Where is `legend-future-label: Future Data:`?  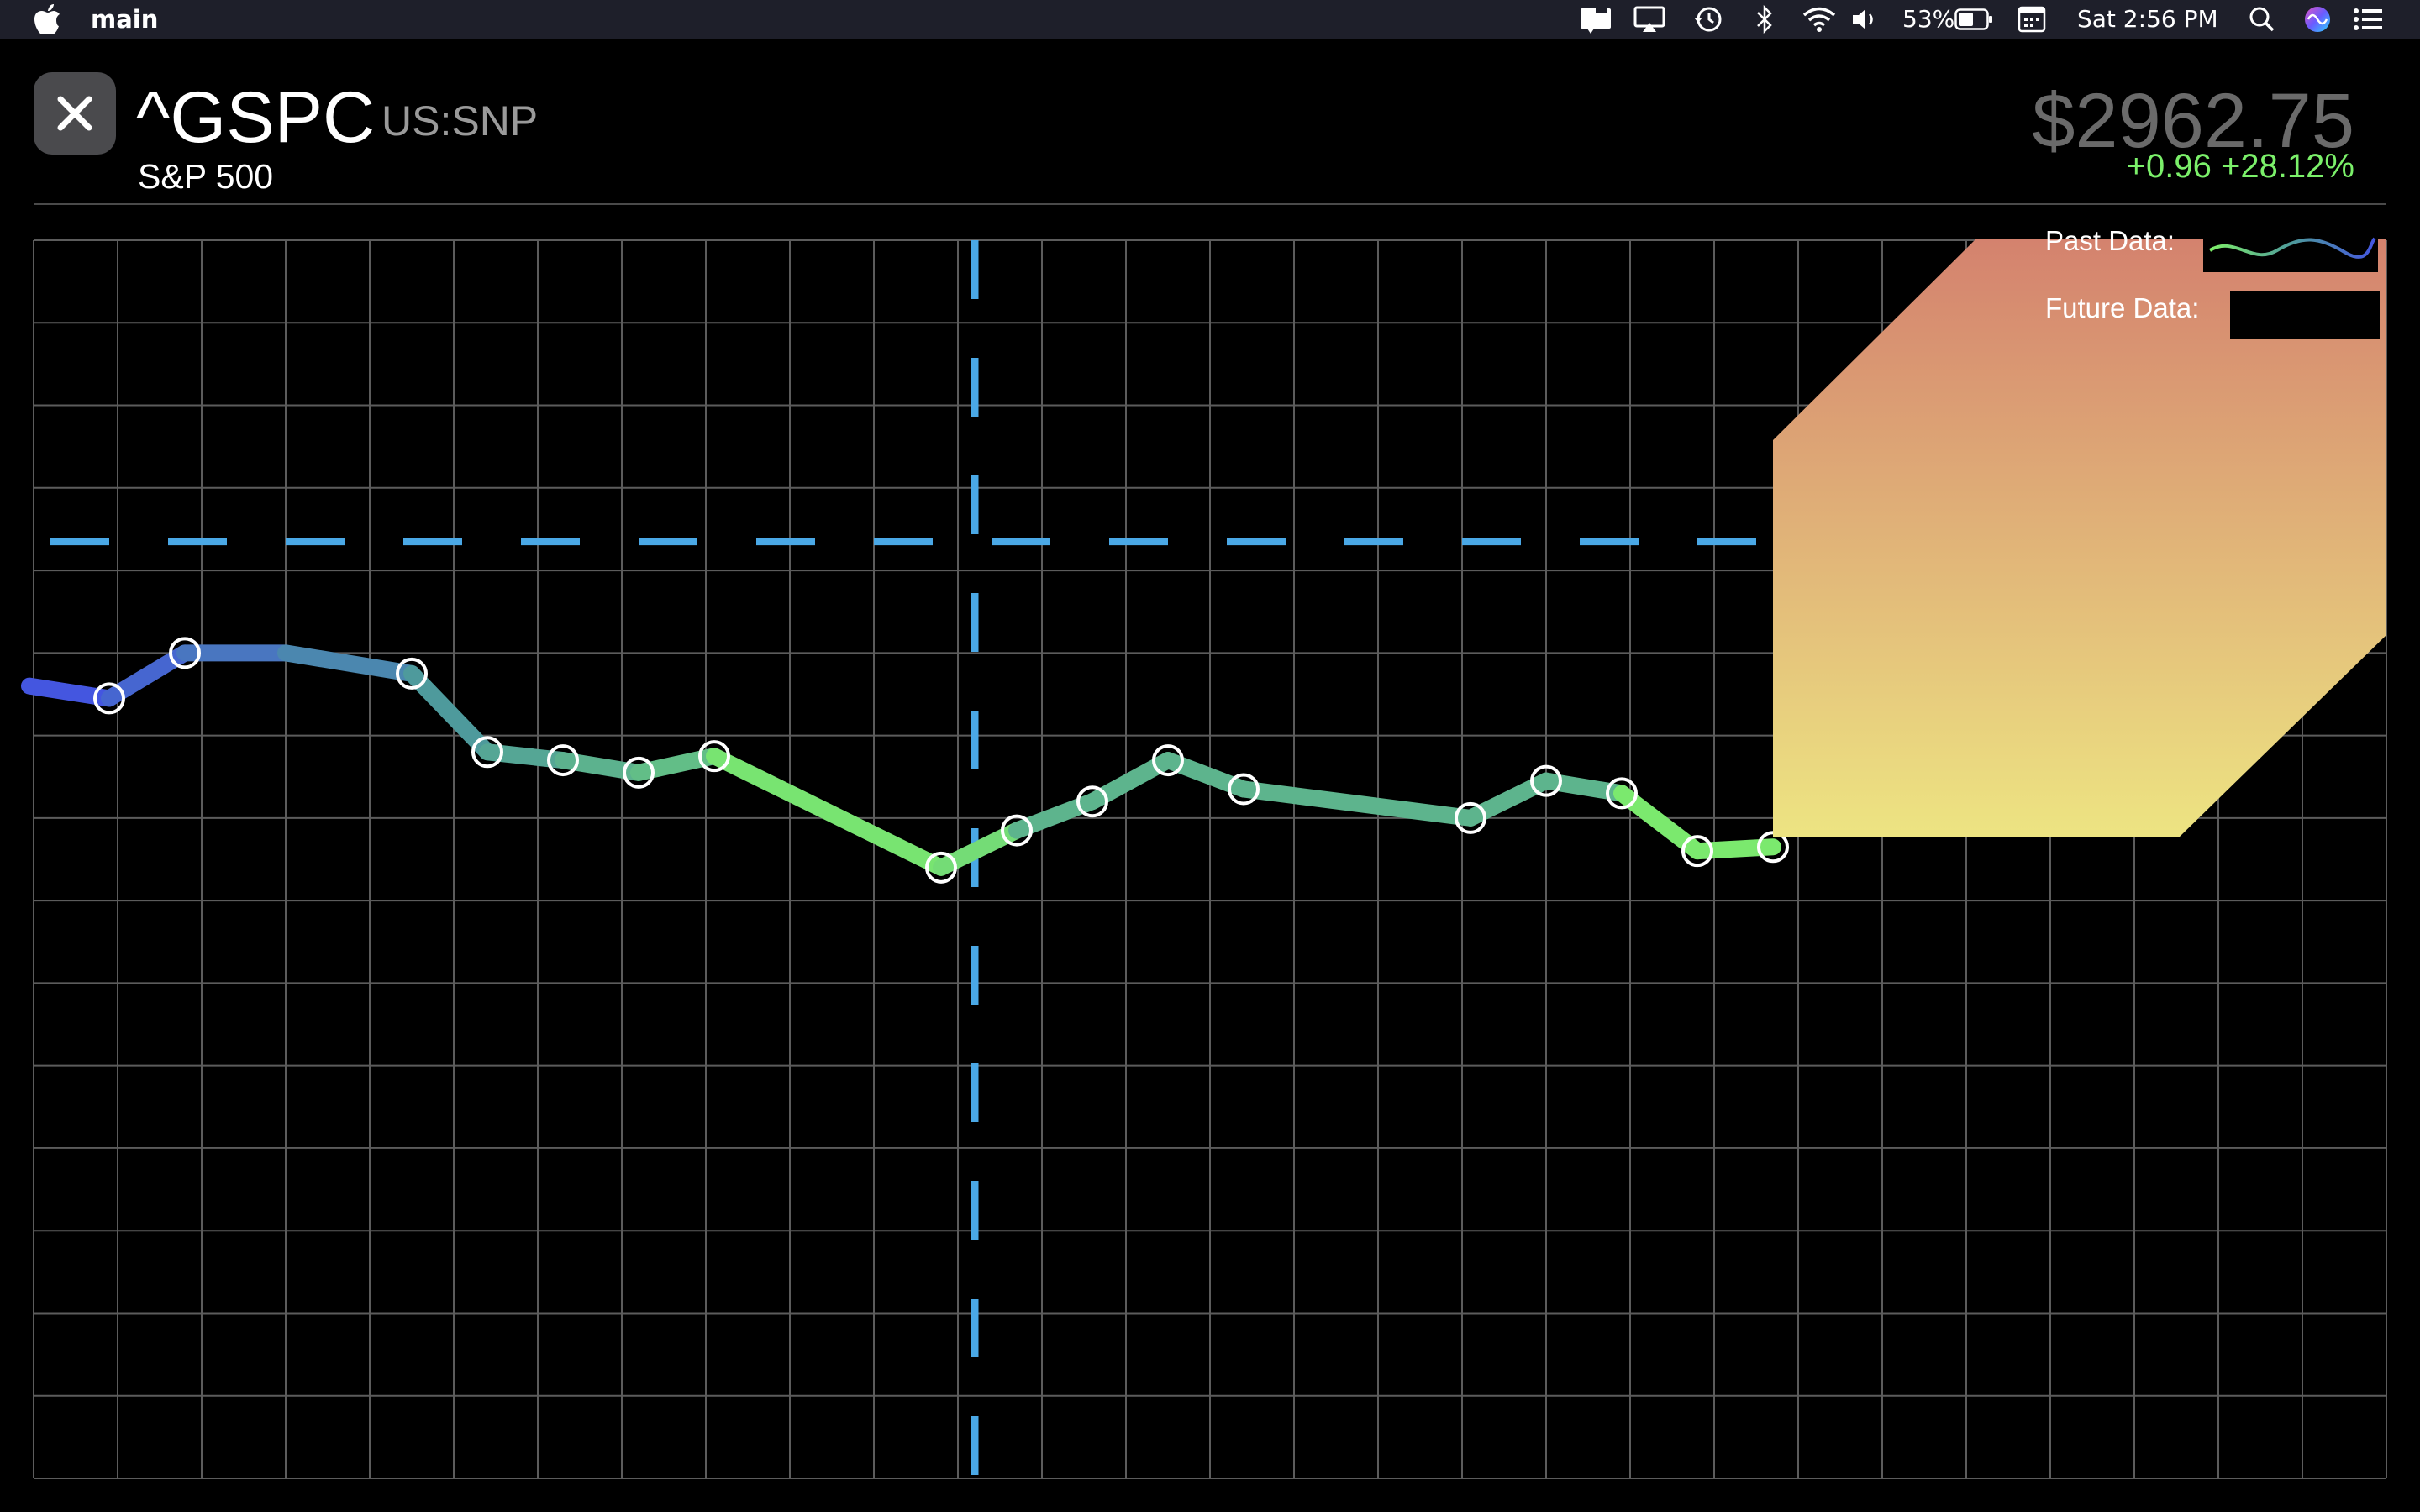
legend-future-label: Future Data: is located at coordinates (2122, 307).